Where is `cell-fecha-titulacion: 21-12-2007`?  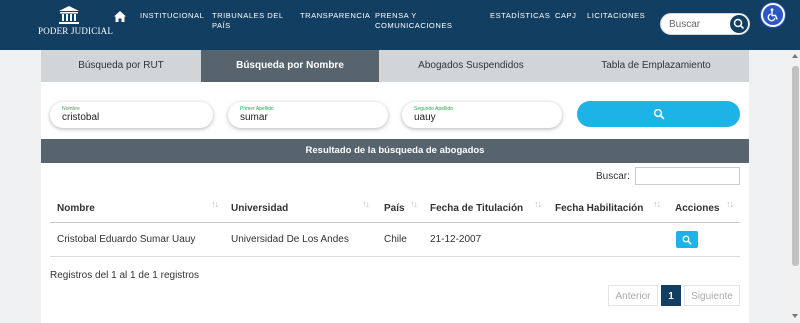
cell-fecha-titulacion: 21-12-2007 is located at coordinates (456, 239).